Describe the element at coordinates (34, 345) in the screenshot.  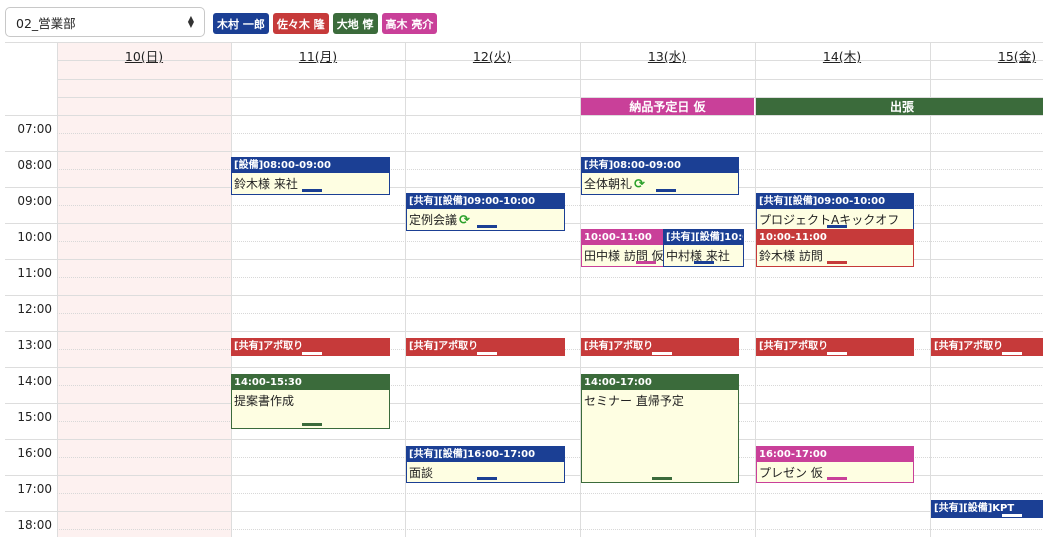
I see `time-label: 13:00` at that location.